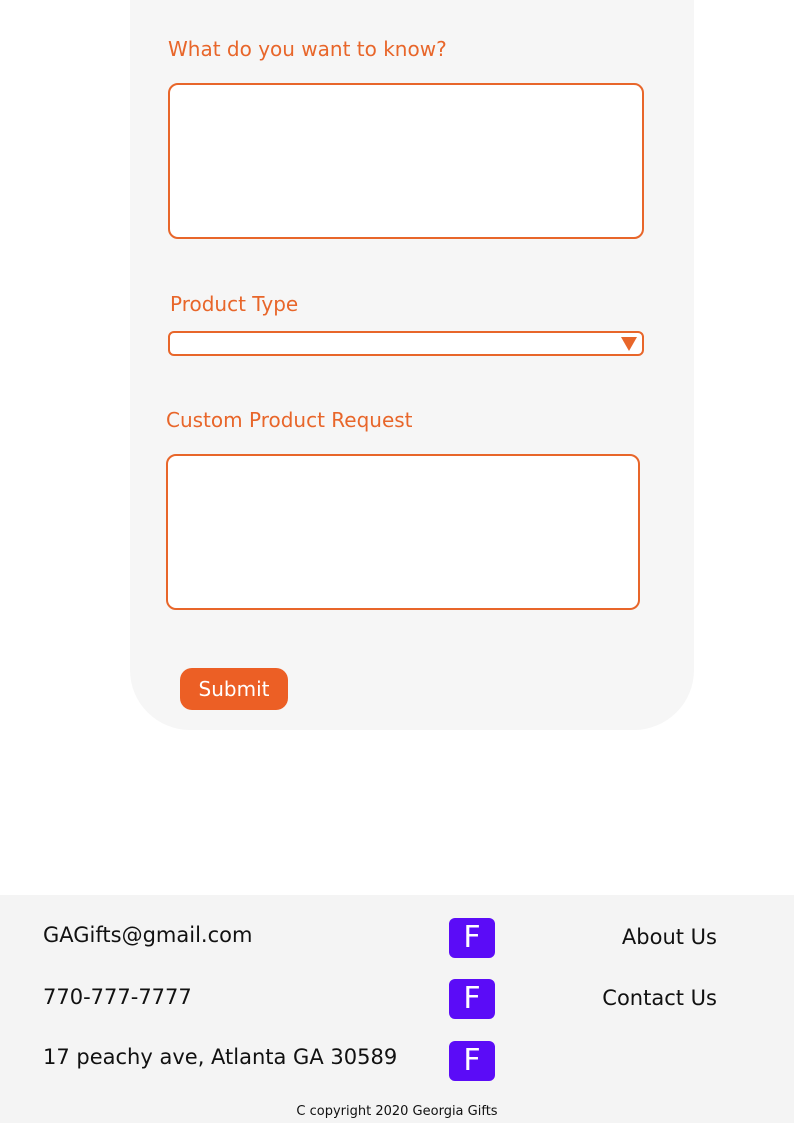 This screenshot has height=1123, width=794. Describe the element at coordinates (220, 1057) in the screenshot. I see `footer-address: 17 peachy ave, Atlanta GA 30589` at that location.